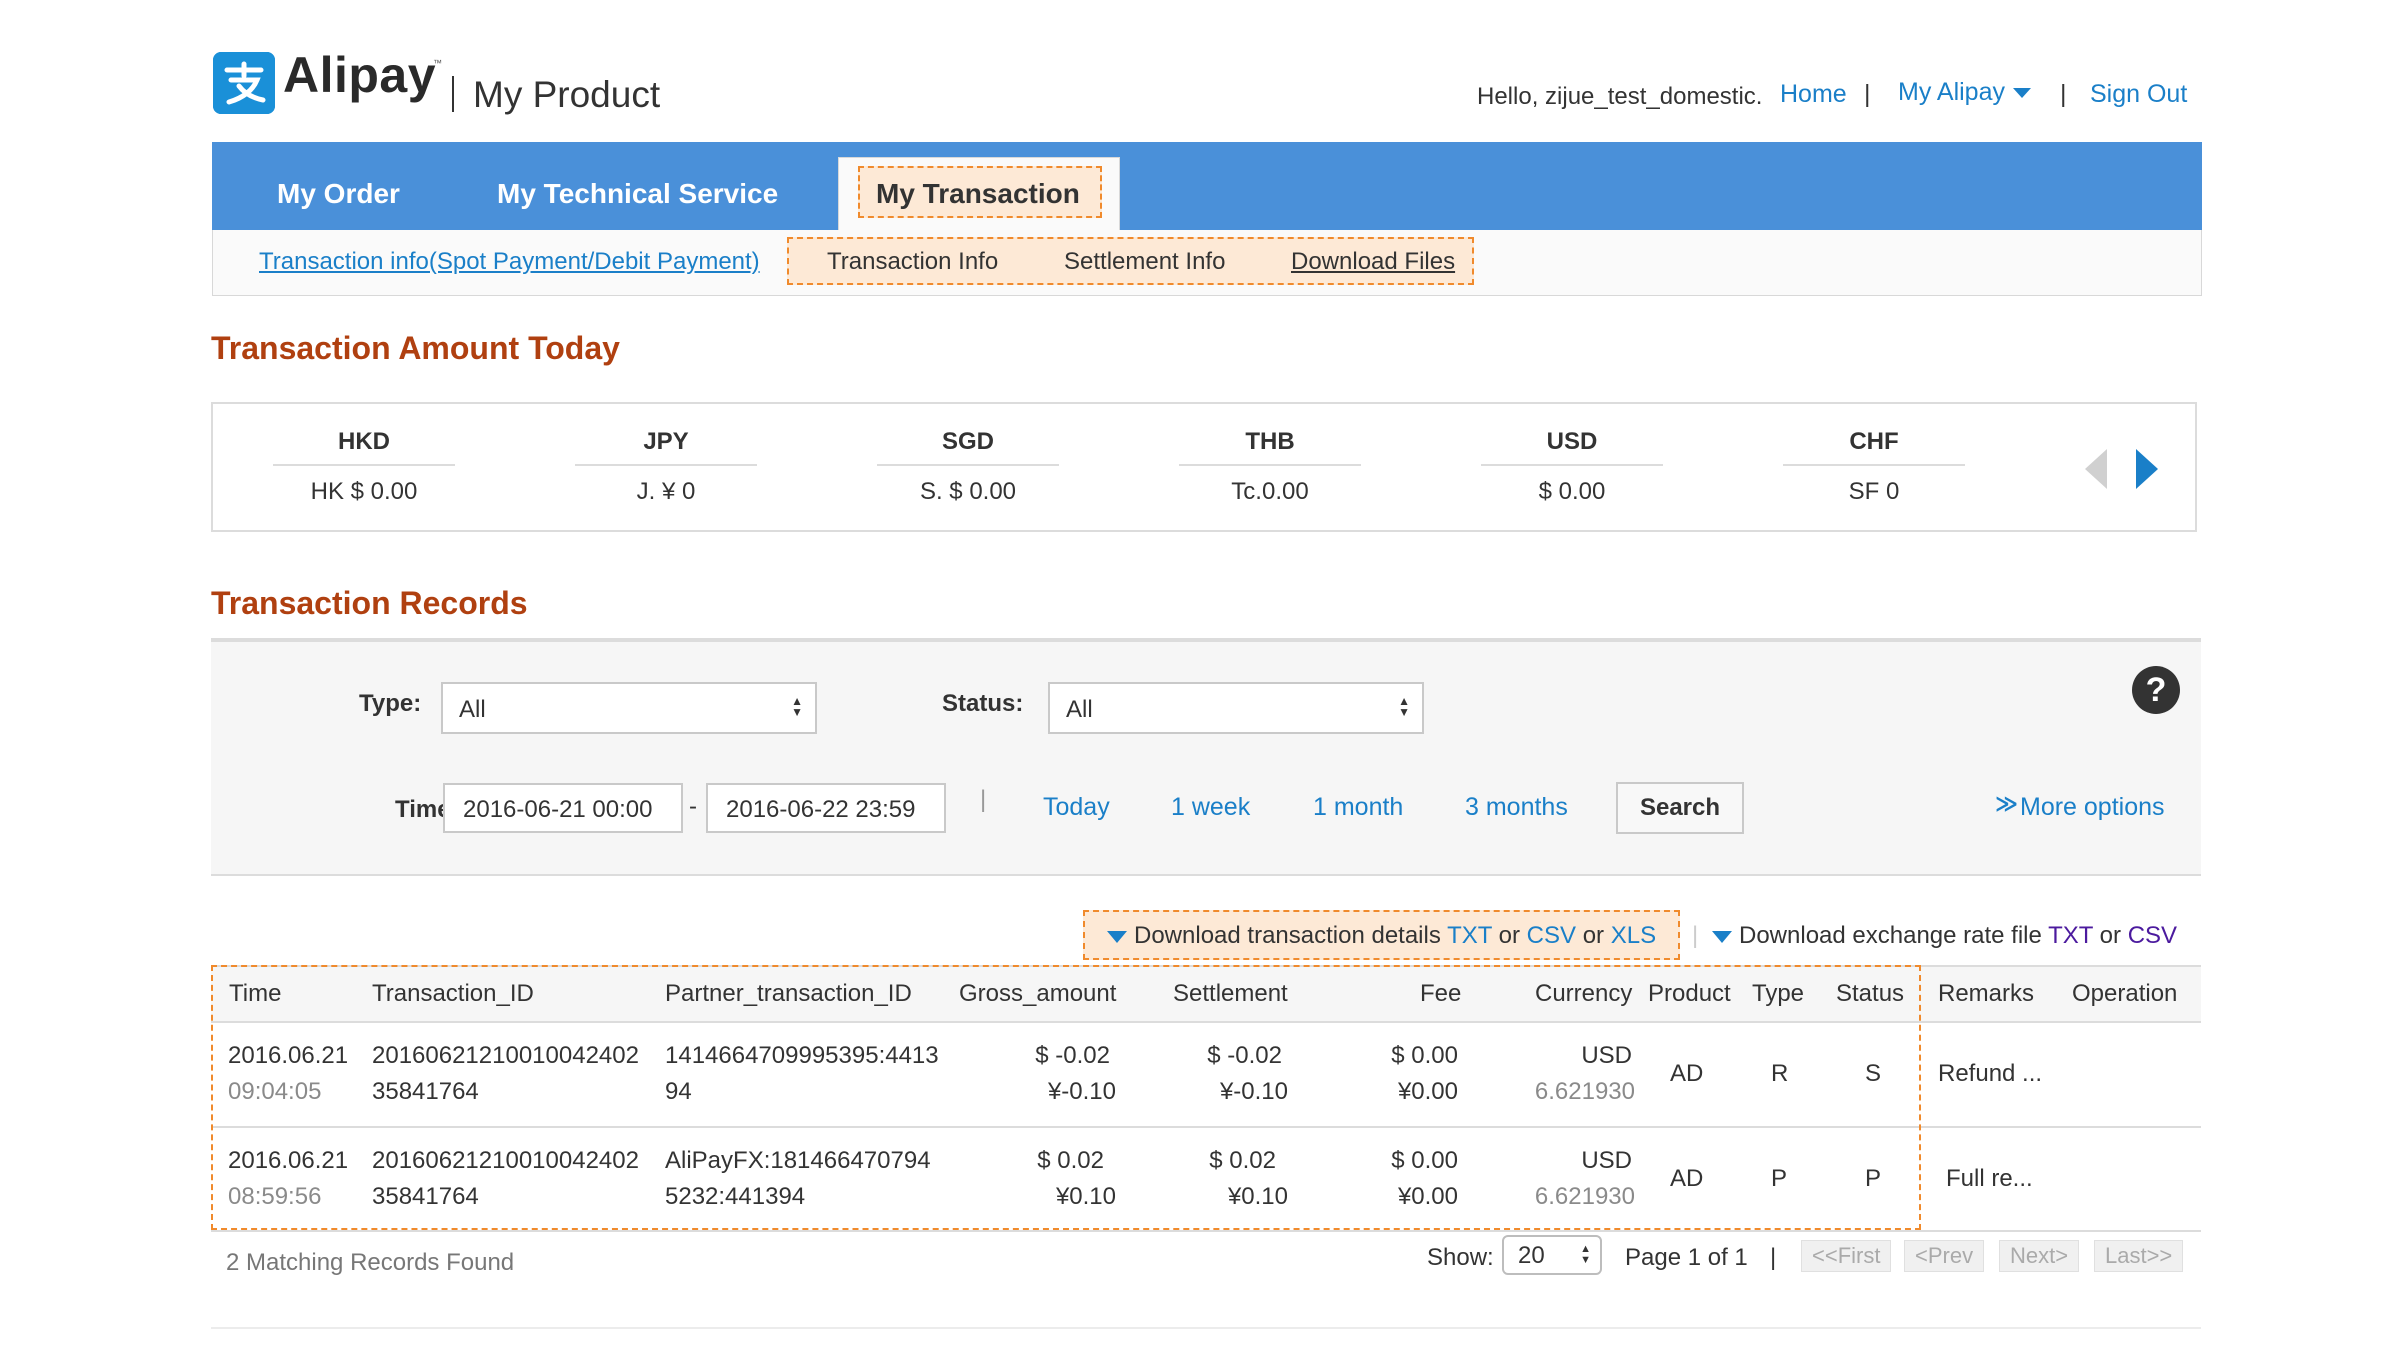 The width and height of the screenshot is (2400, 1360). I want to click on download-details-label: Download transaction details, so click(1287, 935).